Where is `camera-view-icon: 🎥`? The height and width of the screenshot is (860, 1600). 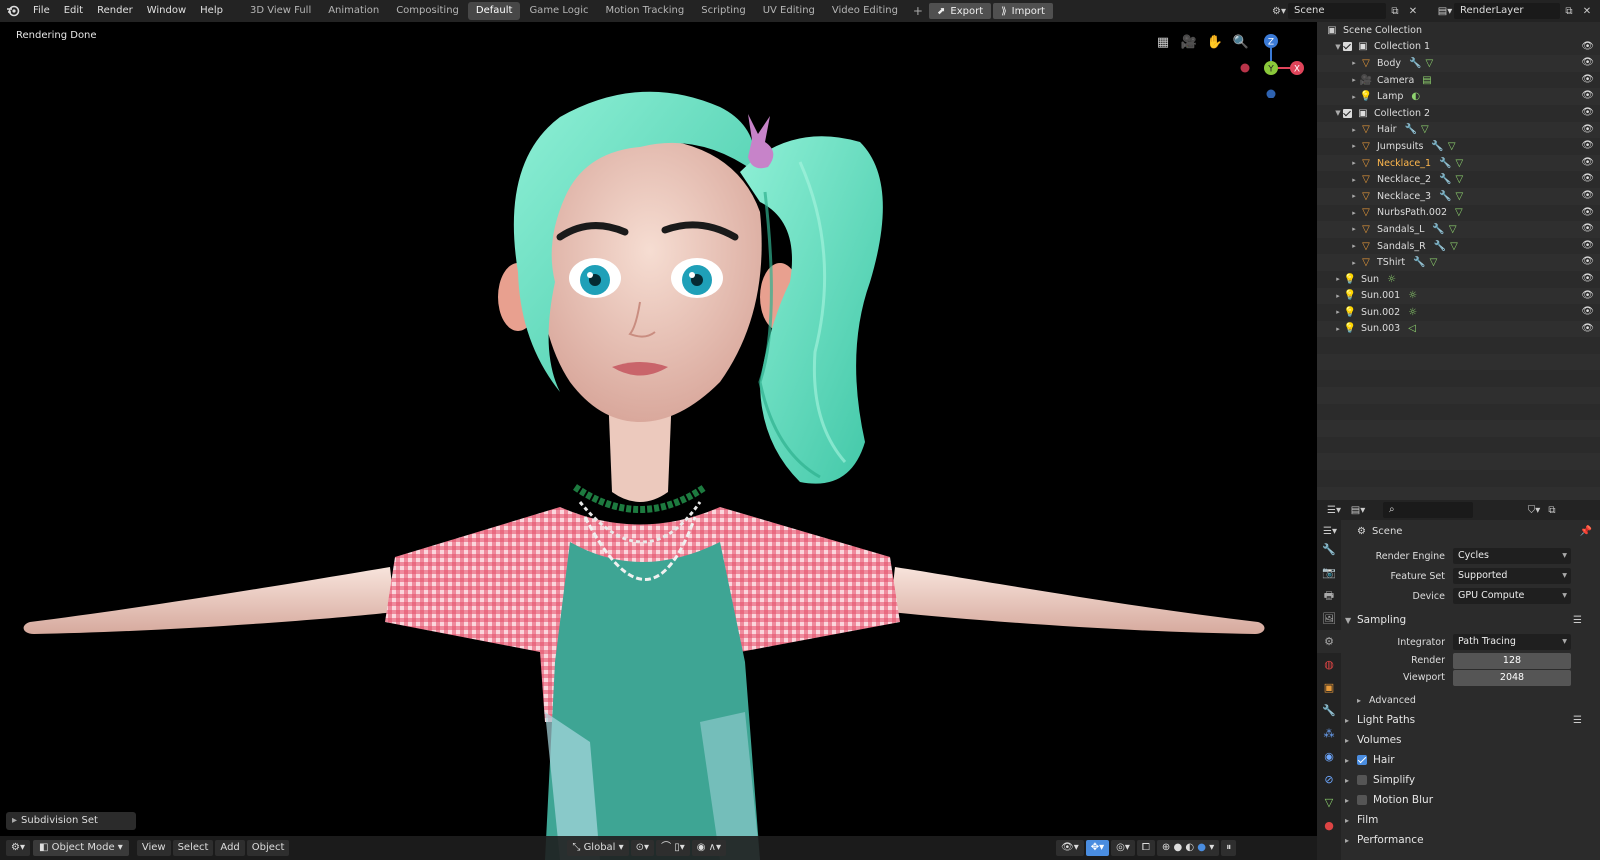 camera-view-icon: 🎥 is located at coordinates (1189, 42).